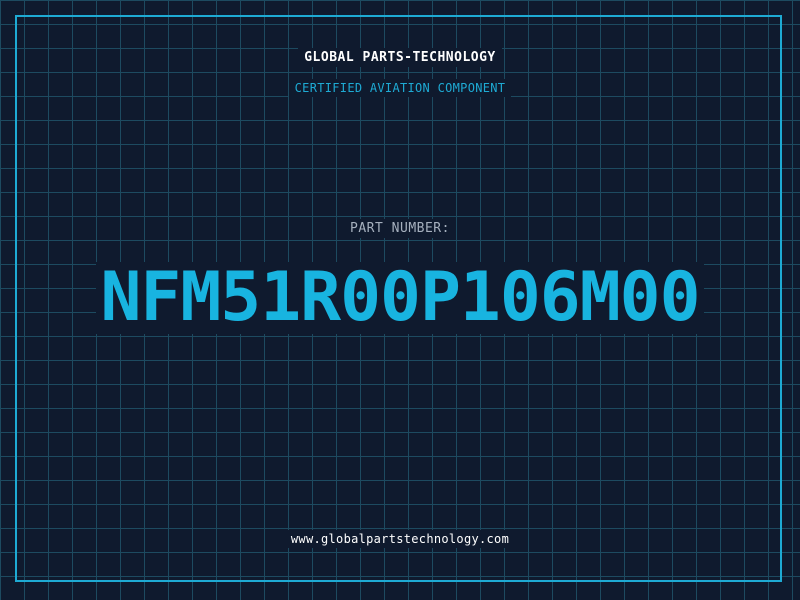 The width and height of the screenshot is (800, 600). I want to click on company-name: GLOBAL PARTS-TECHNOLOGY, so click(400, 57).